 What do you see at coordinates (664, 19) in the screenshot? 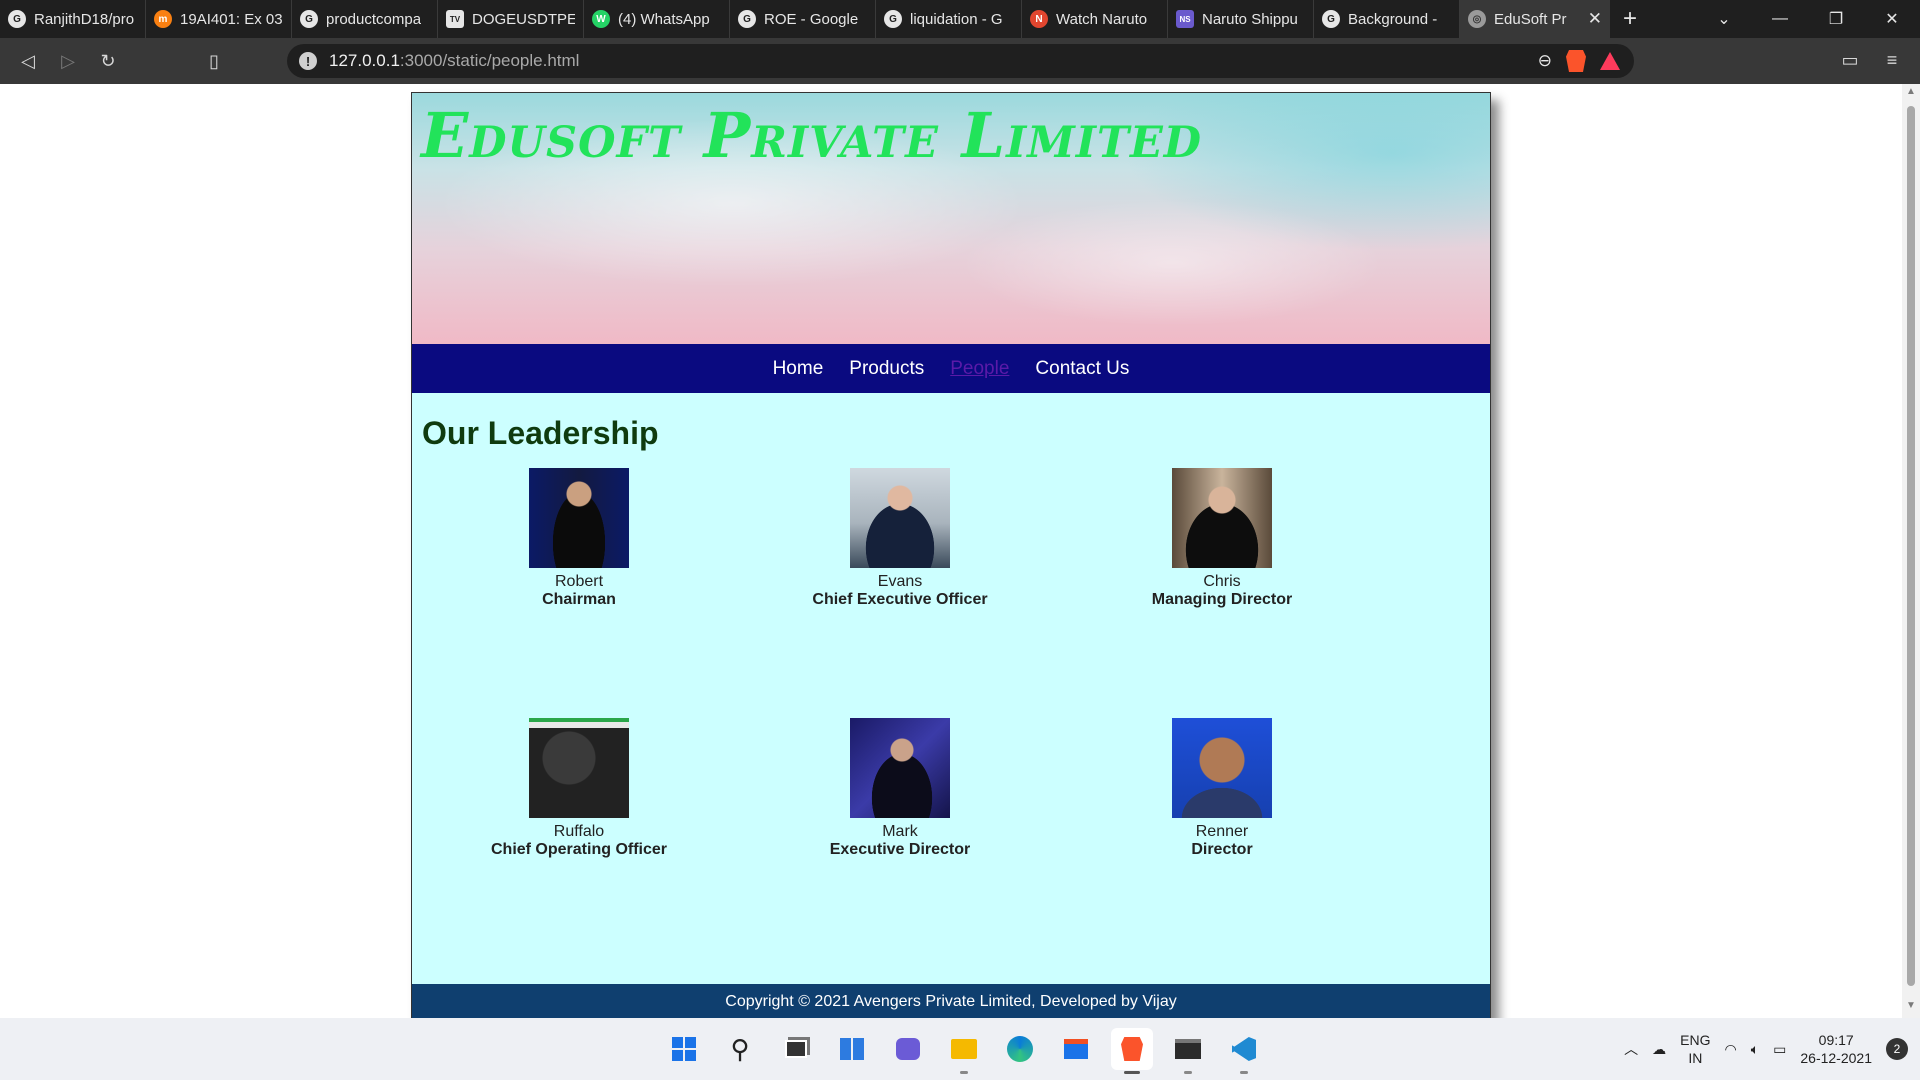
I see `tab-title: (4) WhatsApp` at bounding box center [664, 19].